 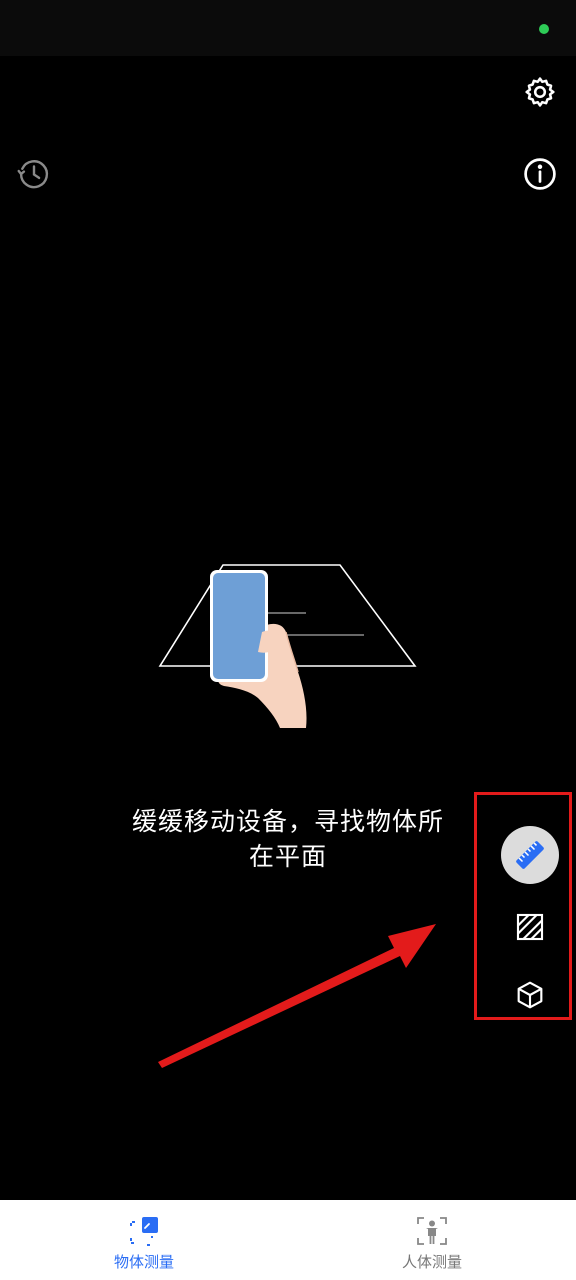 What do you see at coordinates (144, 1231) in the screenshot?
I see `object-measure-icon` at bounding box center [144, 1231].